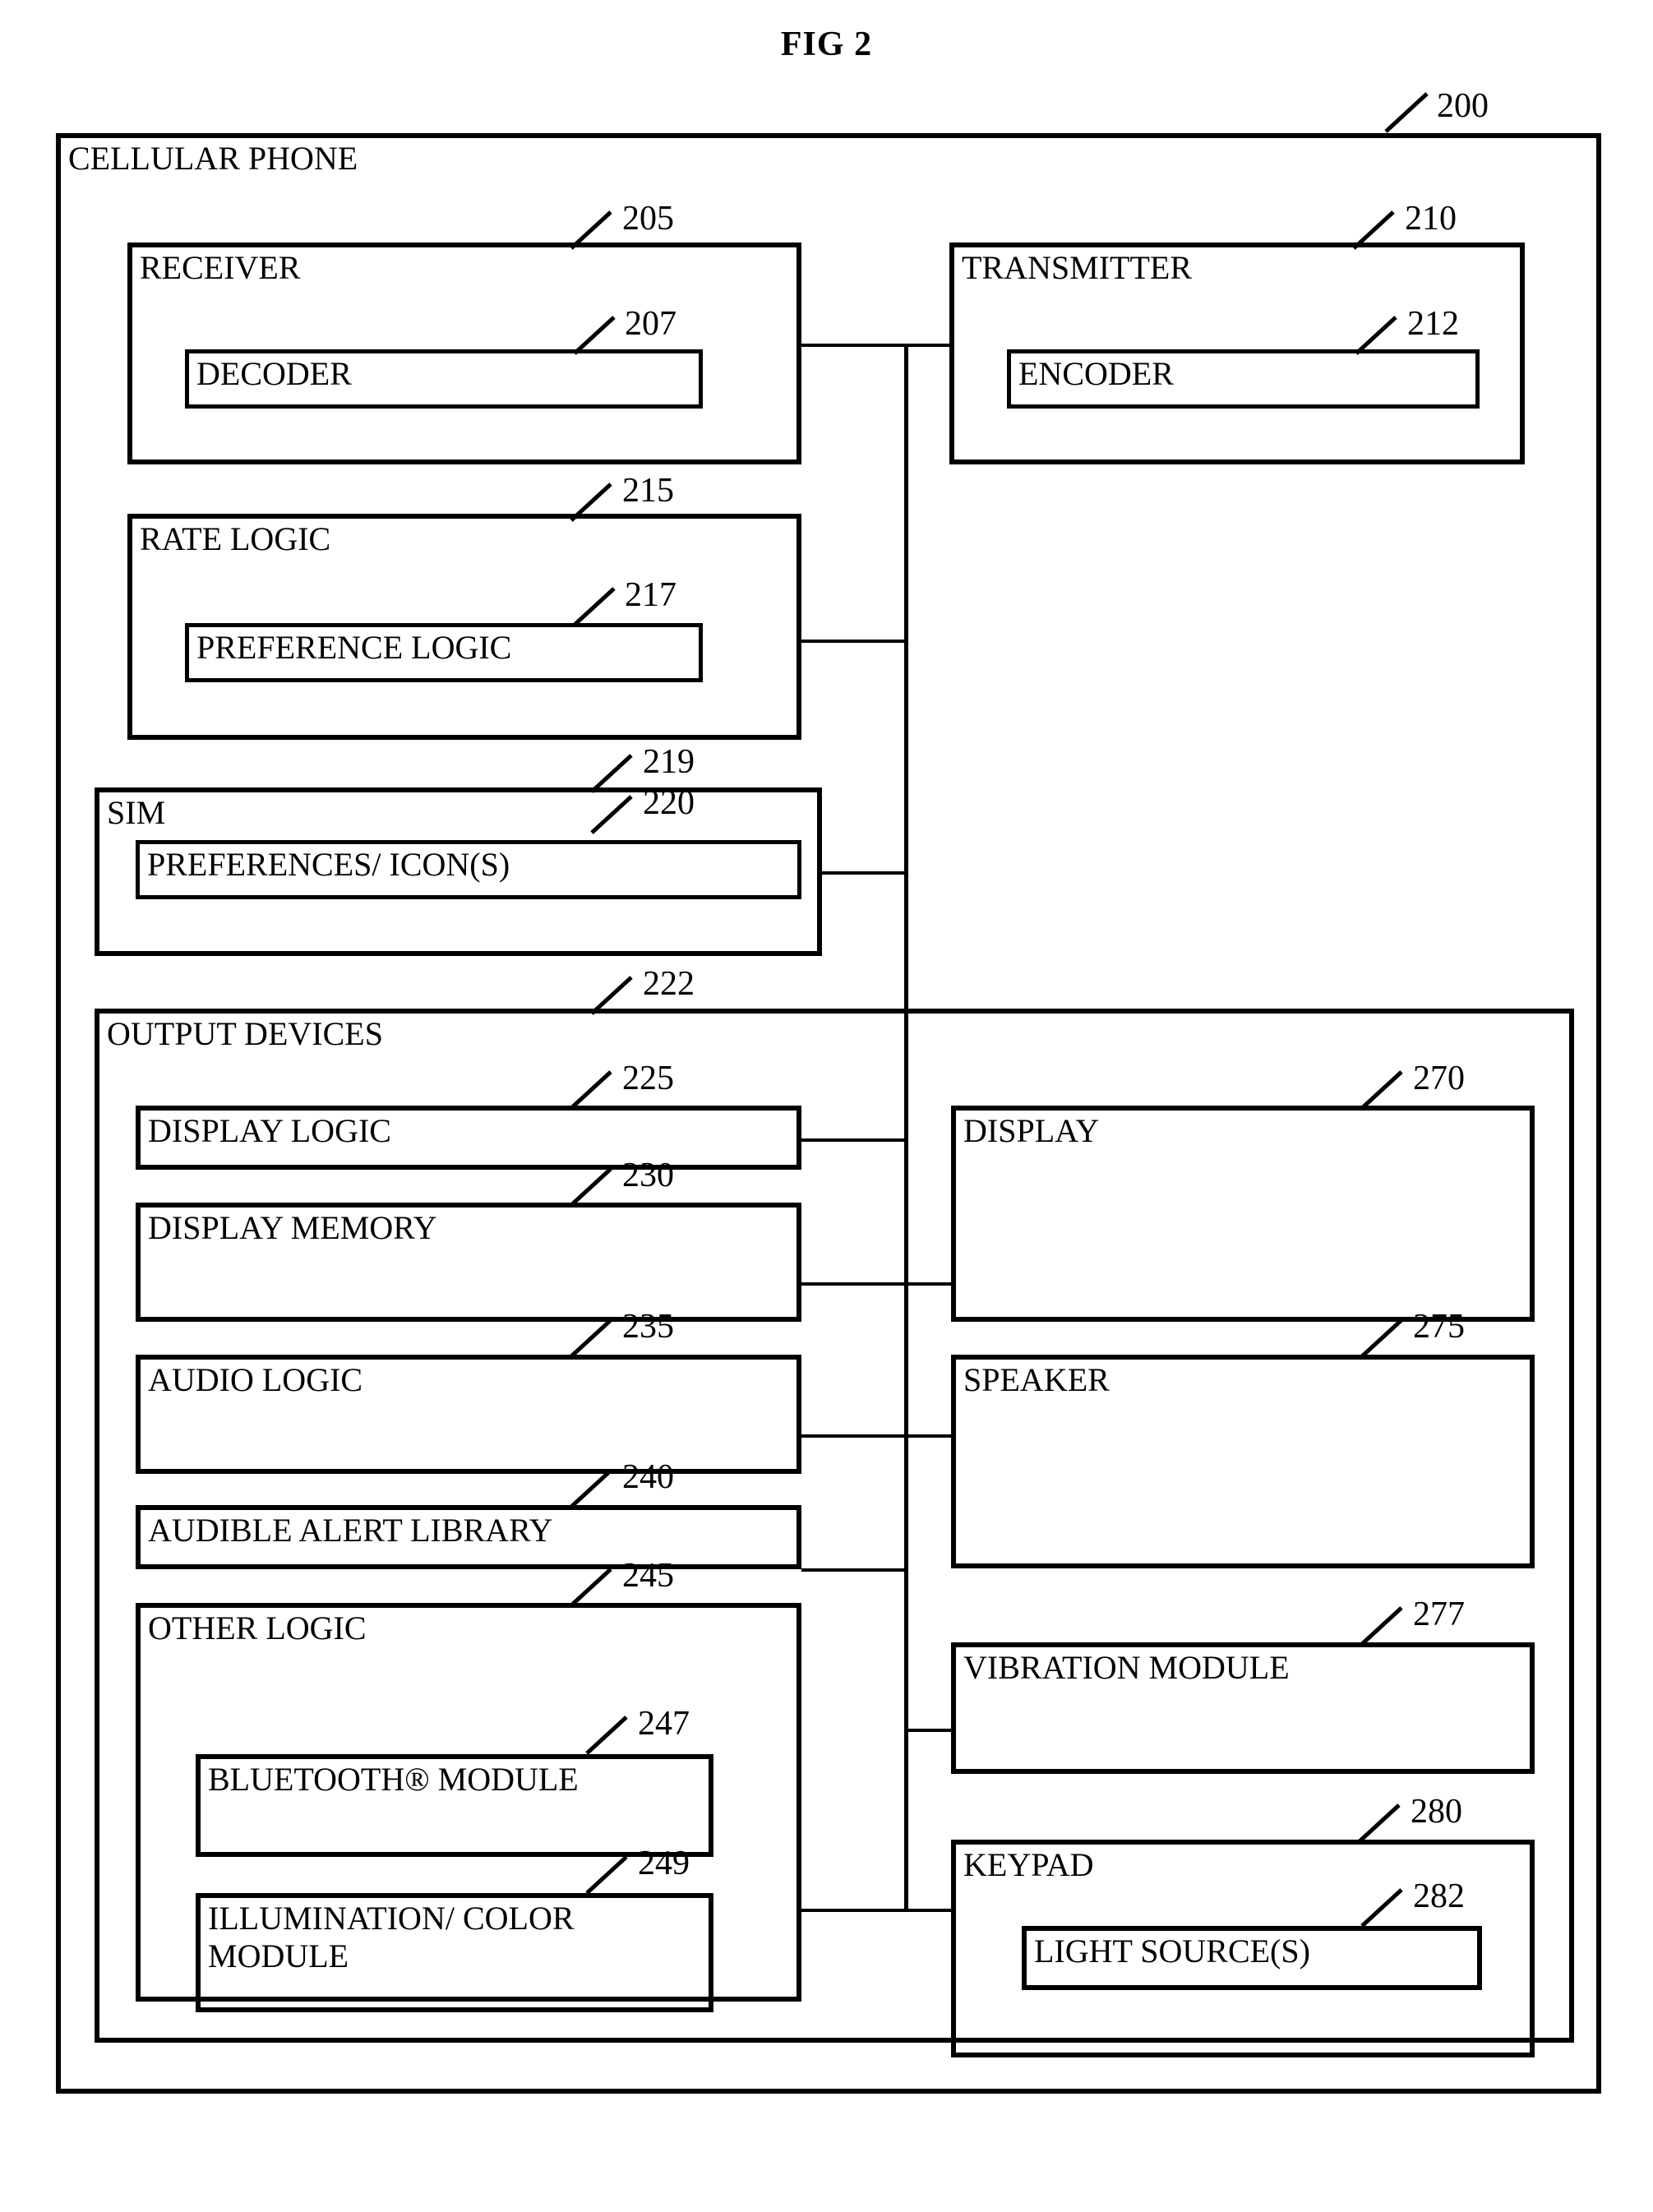 The image size is (1653, 2212). Describe the element at coordinates (1431, 219) in the screenshot. I see `reference-numeral-210: 210` at that location.